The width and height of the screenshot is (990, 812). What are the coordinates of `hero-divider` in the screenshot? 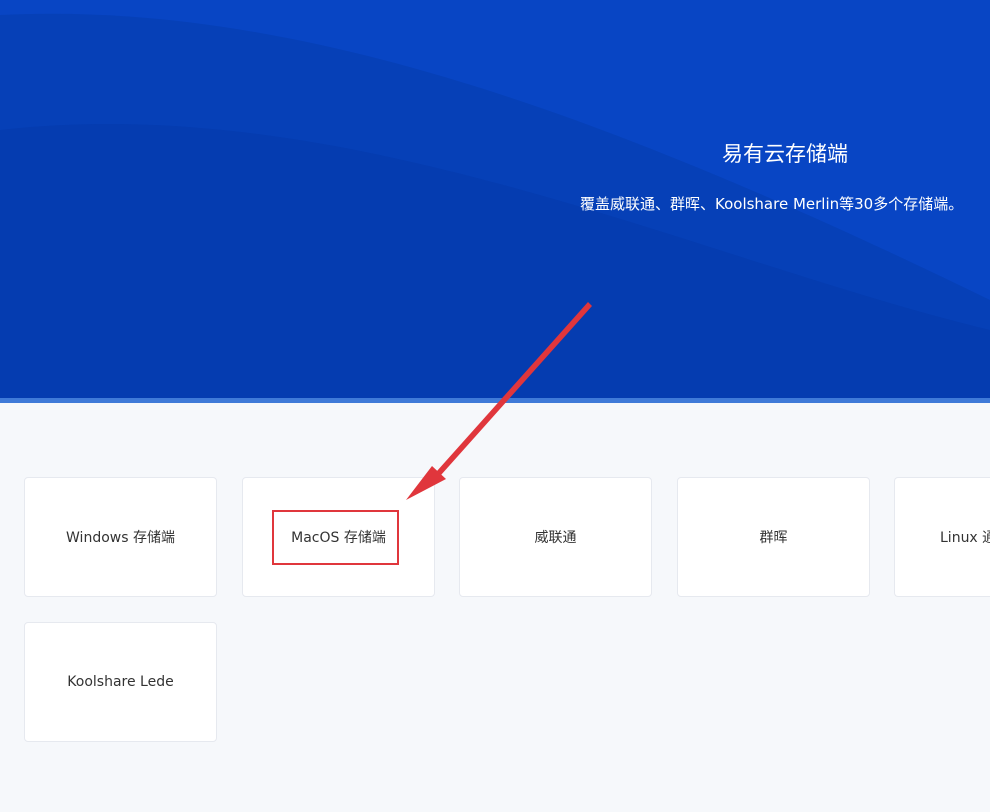 It's located at (495, 400).